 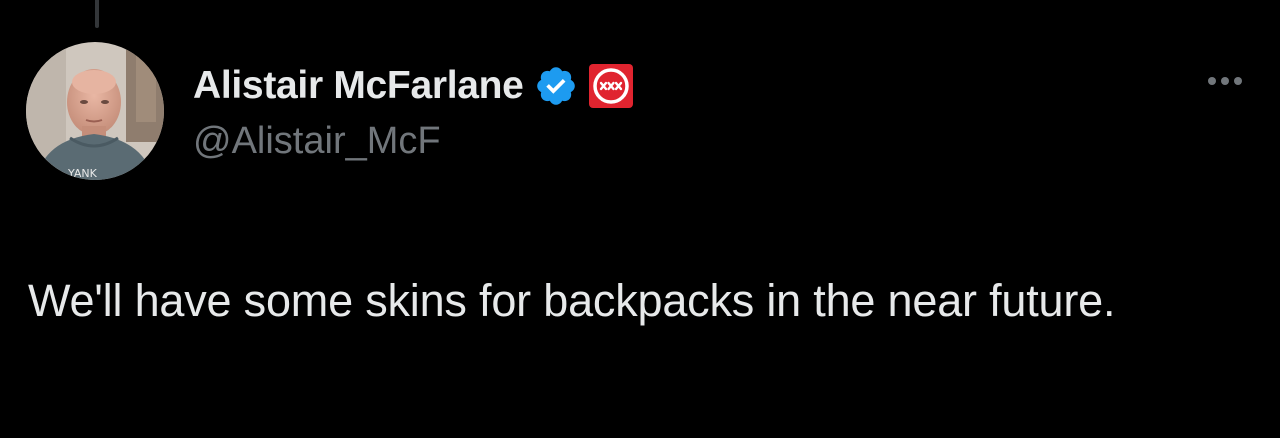 I want to click on thread-connector-line, so click(x=97, y=14).